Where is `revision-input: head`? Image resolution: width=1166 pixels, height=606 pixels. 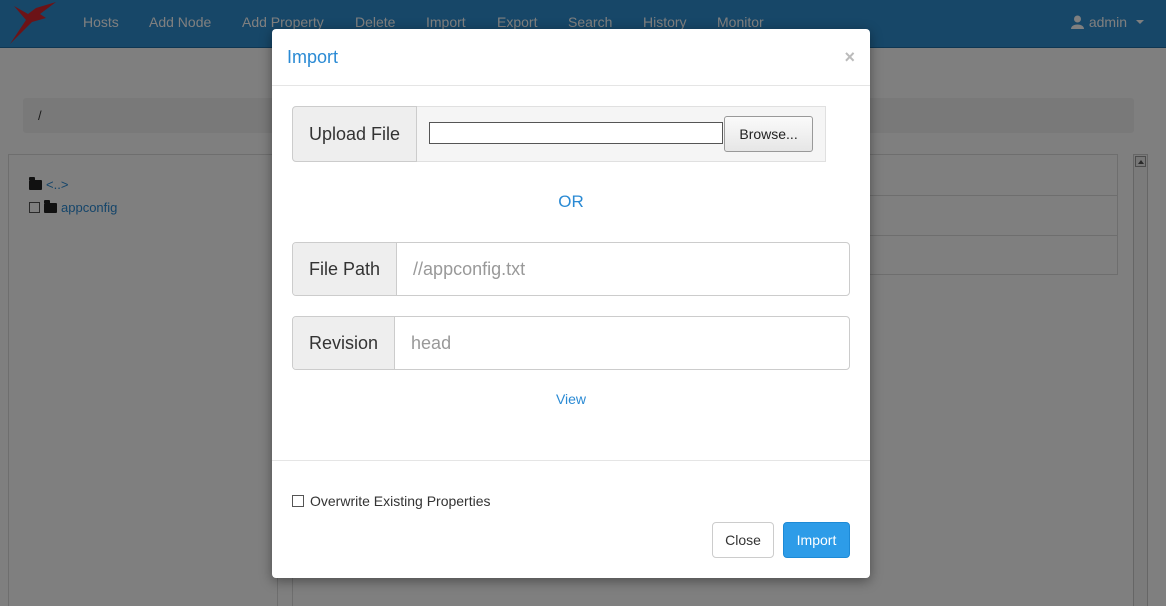
revision-input: head is located at coordinates (622, 343).